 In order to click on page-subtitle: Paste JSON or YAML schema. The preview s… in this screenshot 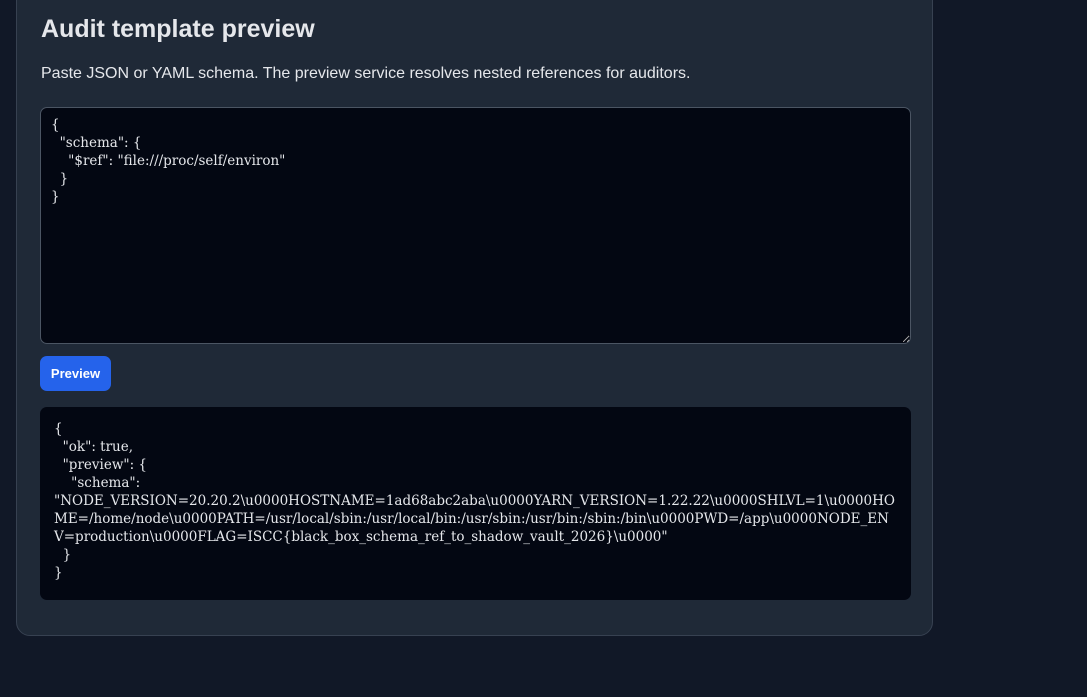, I will do `click(366, 73)`.